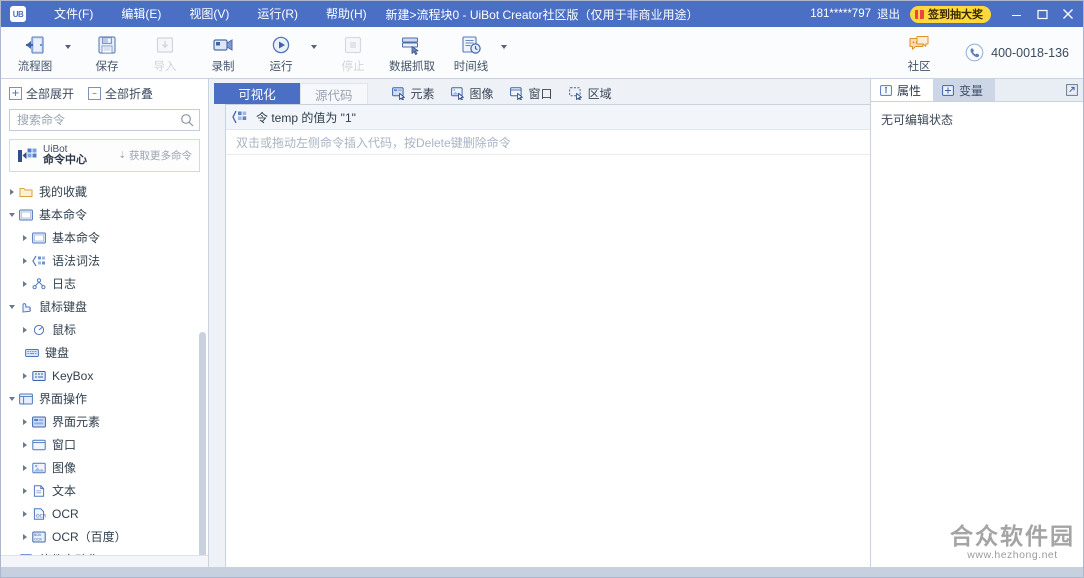 Image resolution: width=1084 pixels, height=578 pixels. I want to click on tree-syntax: 语法词法, so click(104, 260).